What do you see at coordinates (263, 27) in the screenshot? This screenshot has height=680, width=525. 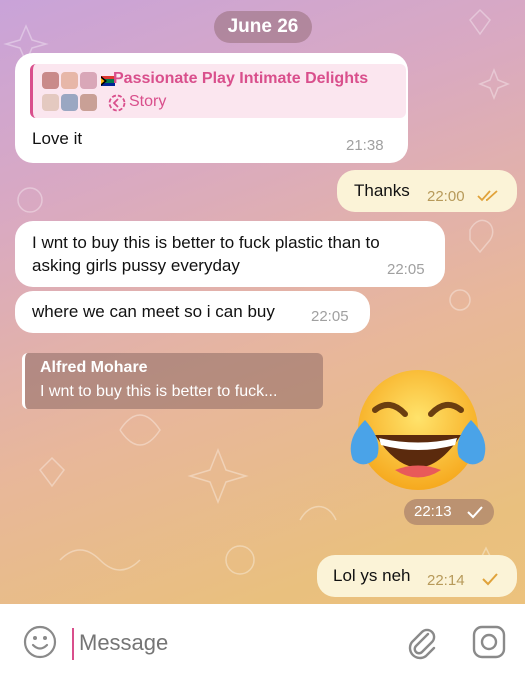 I see `date-divider: June 26` at bounding box center [263, 27].